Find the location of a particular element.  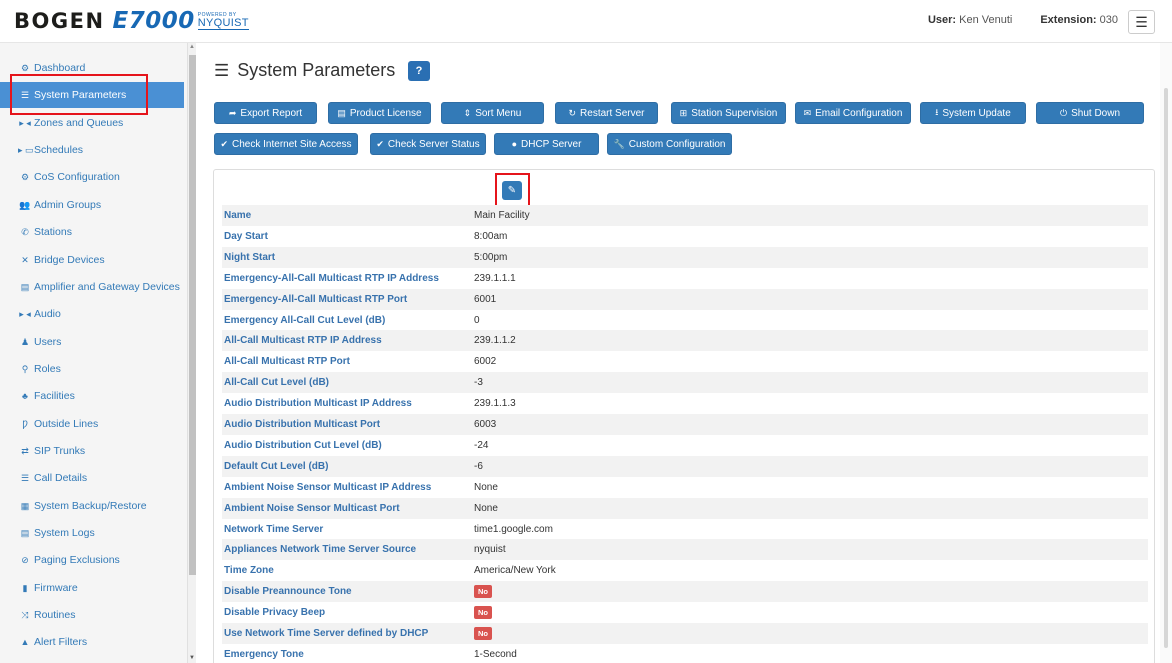

button-label: Check Internet Site Access is located at coordinates (292, 144).